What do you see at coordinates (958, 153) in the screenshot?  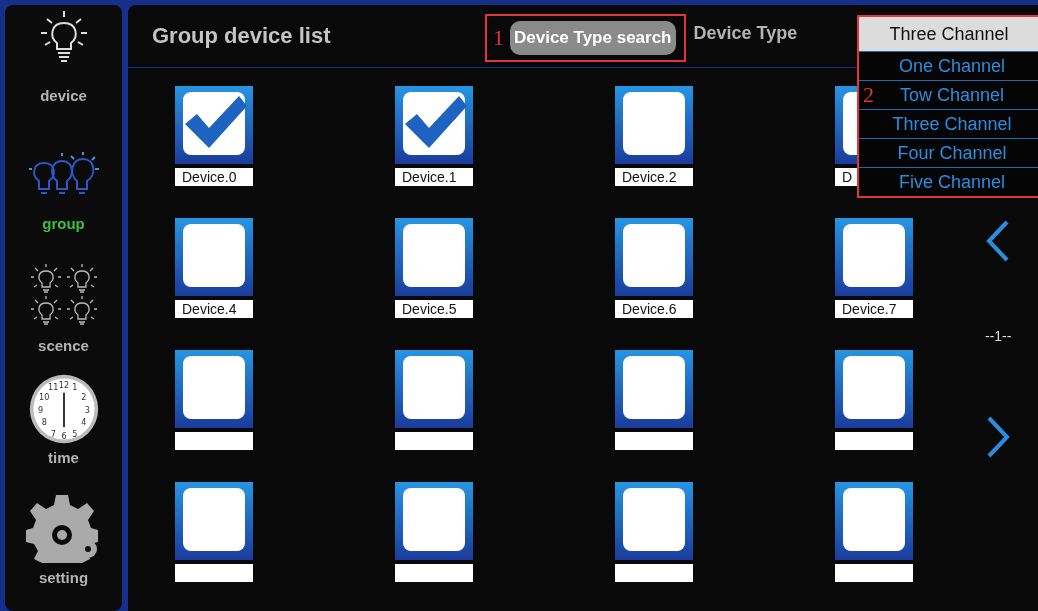 I see `dropdown-option: Four Channel` at bounding box center [958, 153].